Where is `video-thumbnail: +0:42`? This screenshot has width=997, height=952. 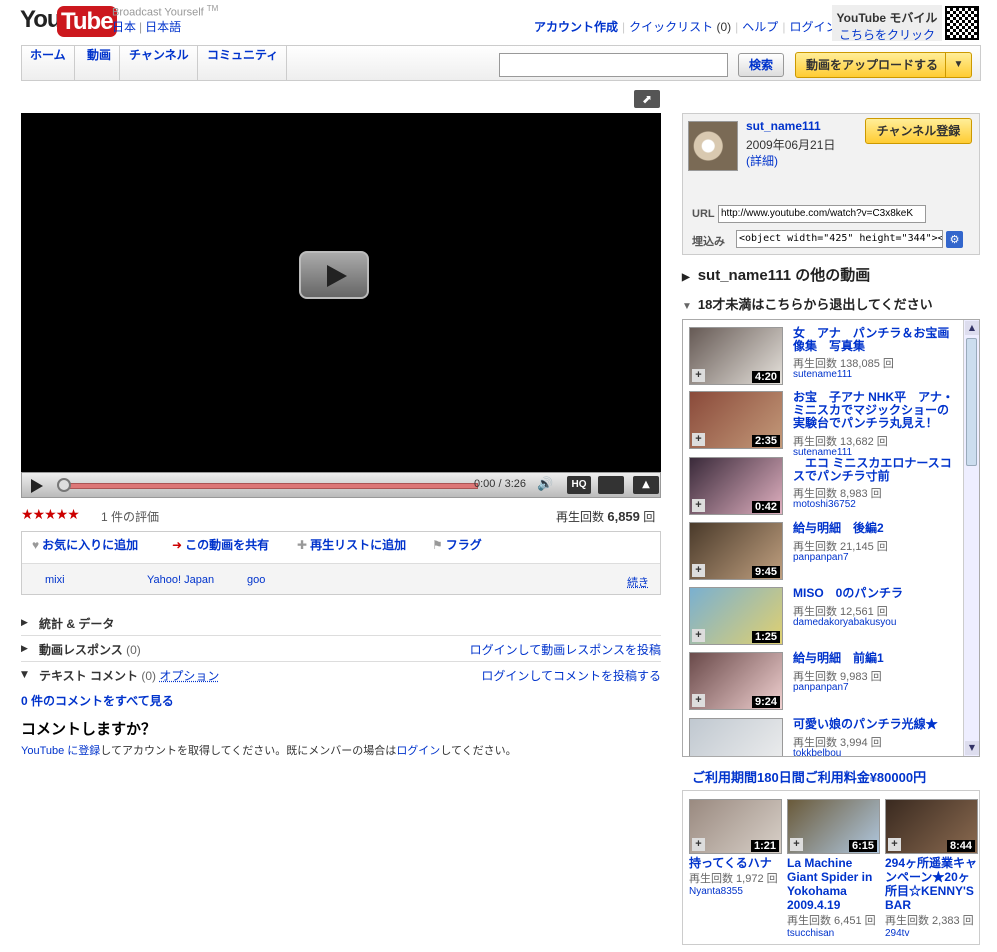 video-thumbnail: +0:42 is located at coordinates (736, 486).